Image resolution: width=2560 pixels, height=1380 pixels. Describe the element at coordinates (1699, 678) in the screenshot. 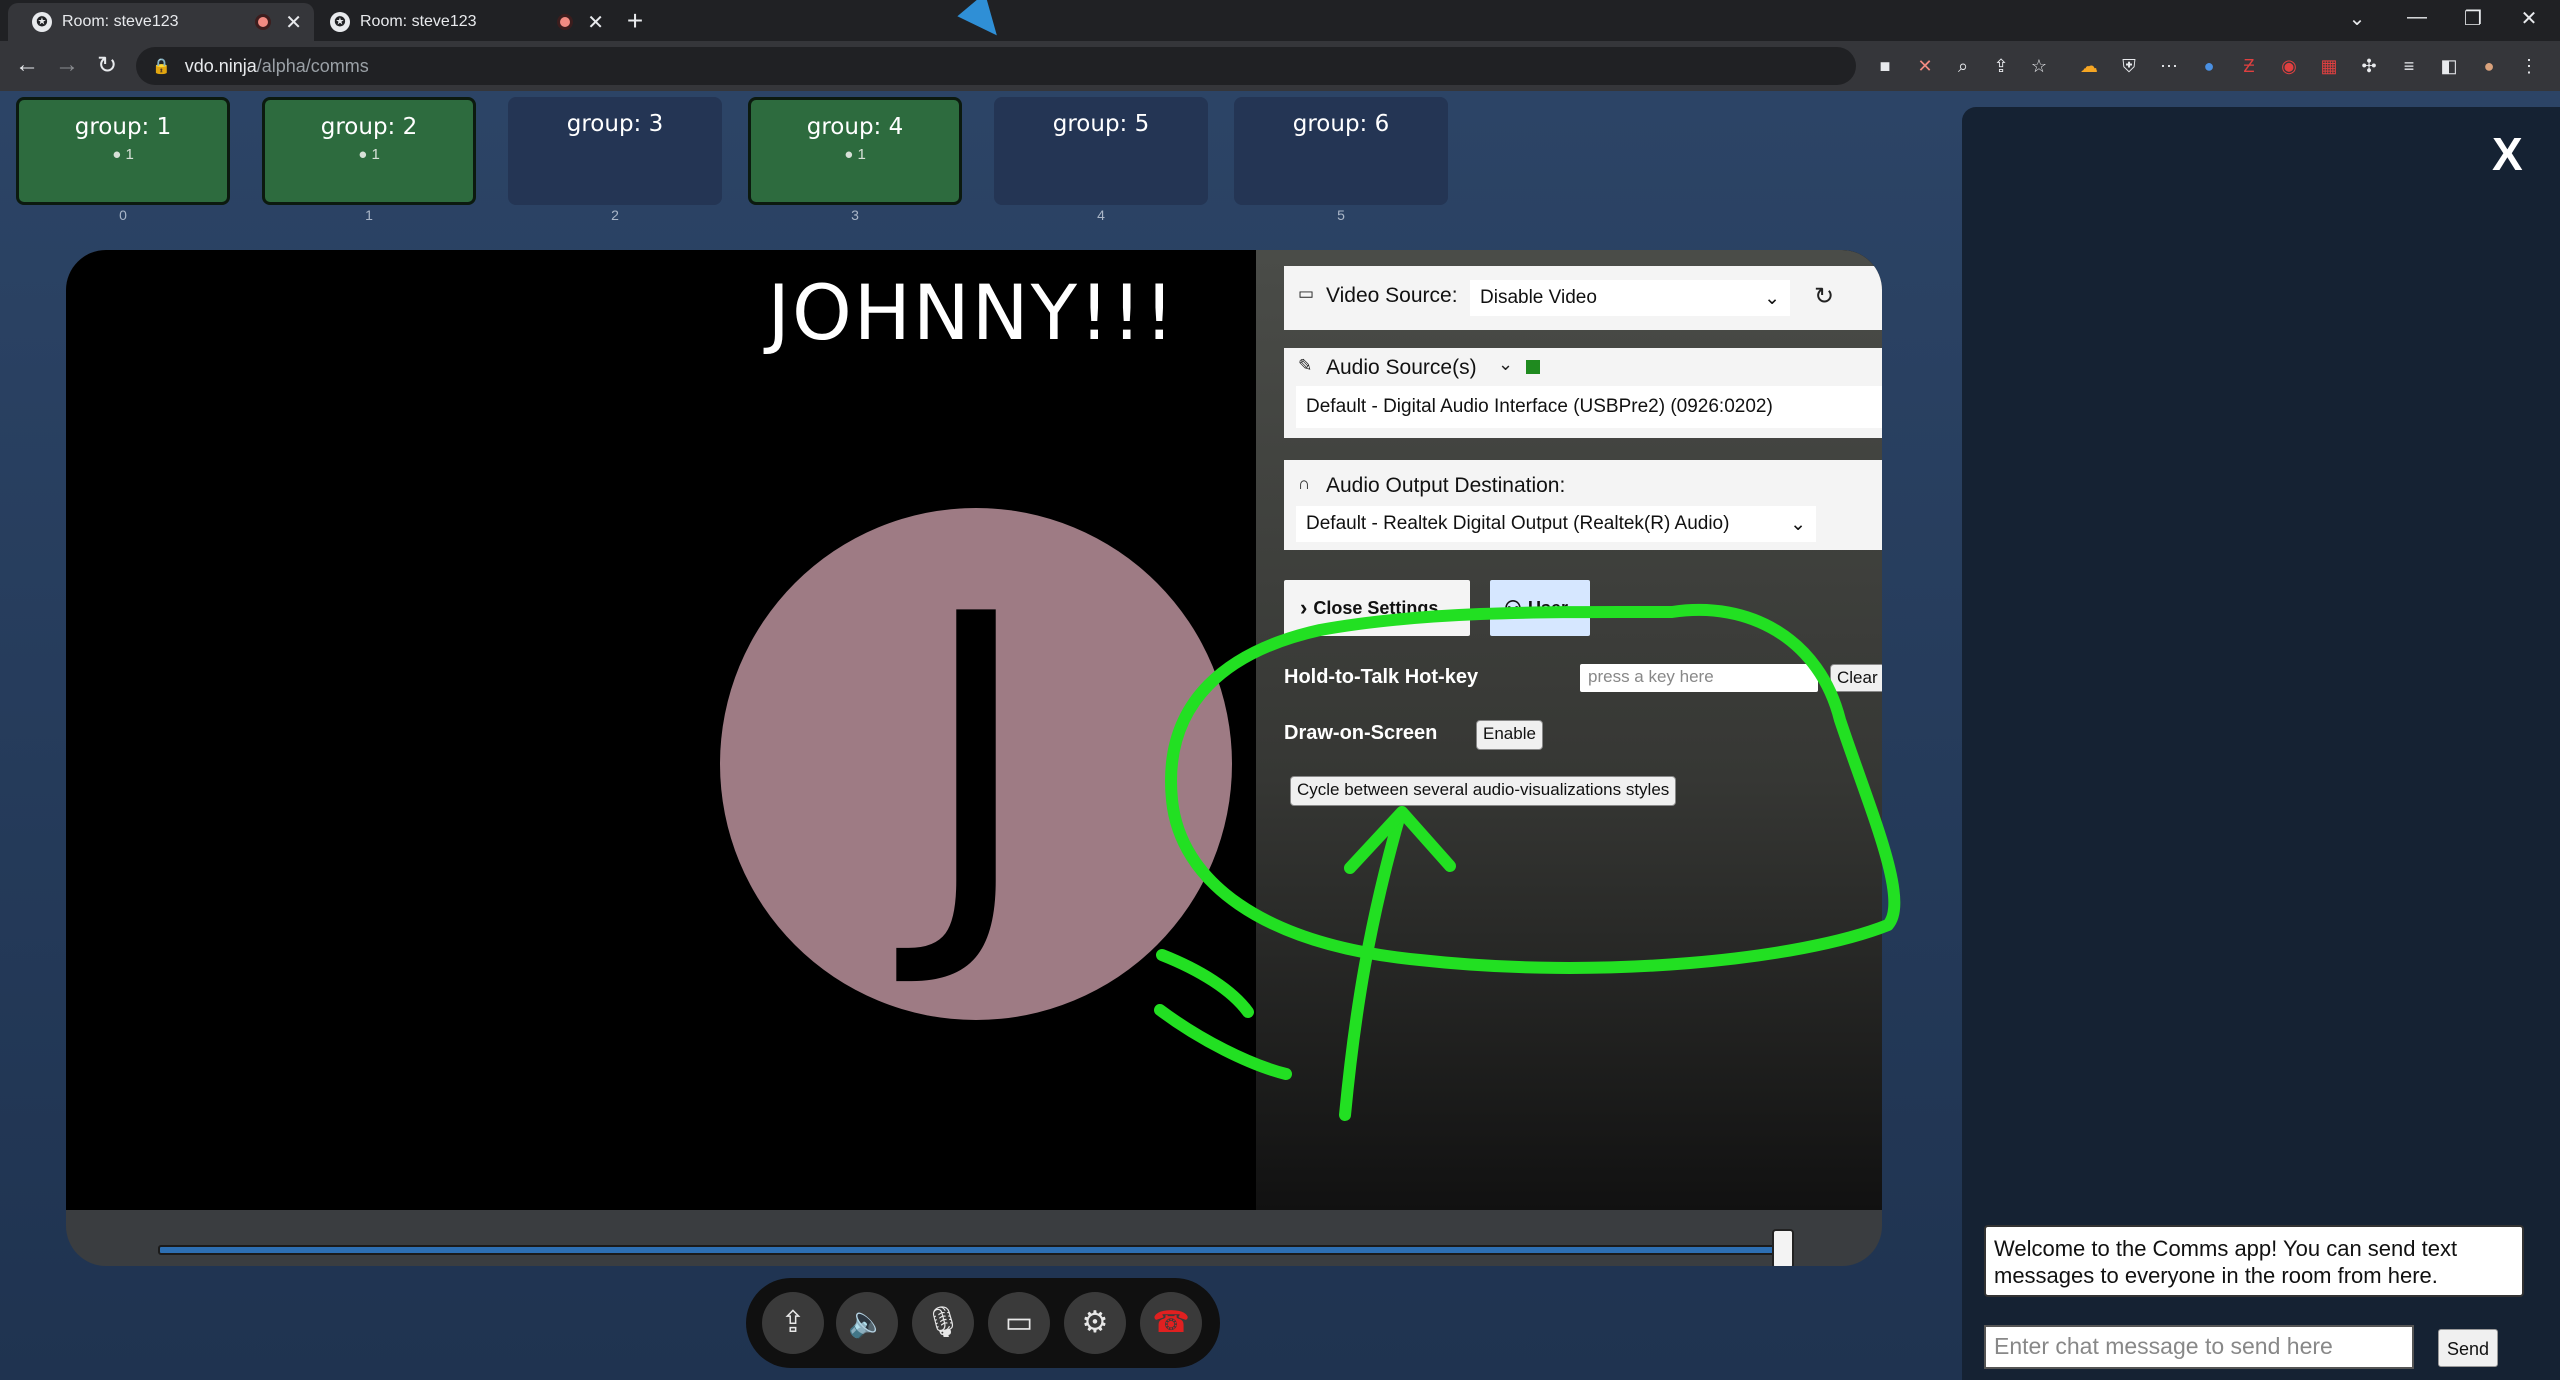

I see `hotkey-input: press a key here` at that location.